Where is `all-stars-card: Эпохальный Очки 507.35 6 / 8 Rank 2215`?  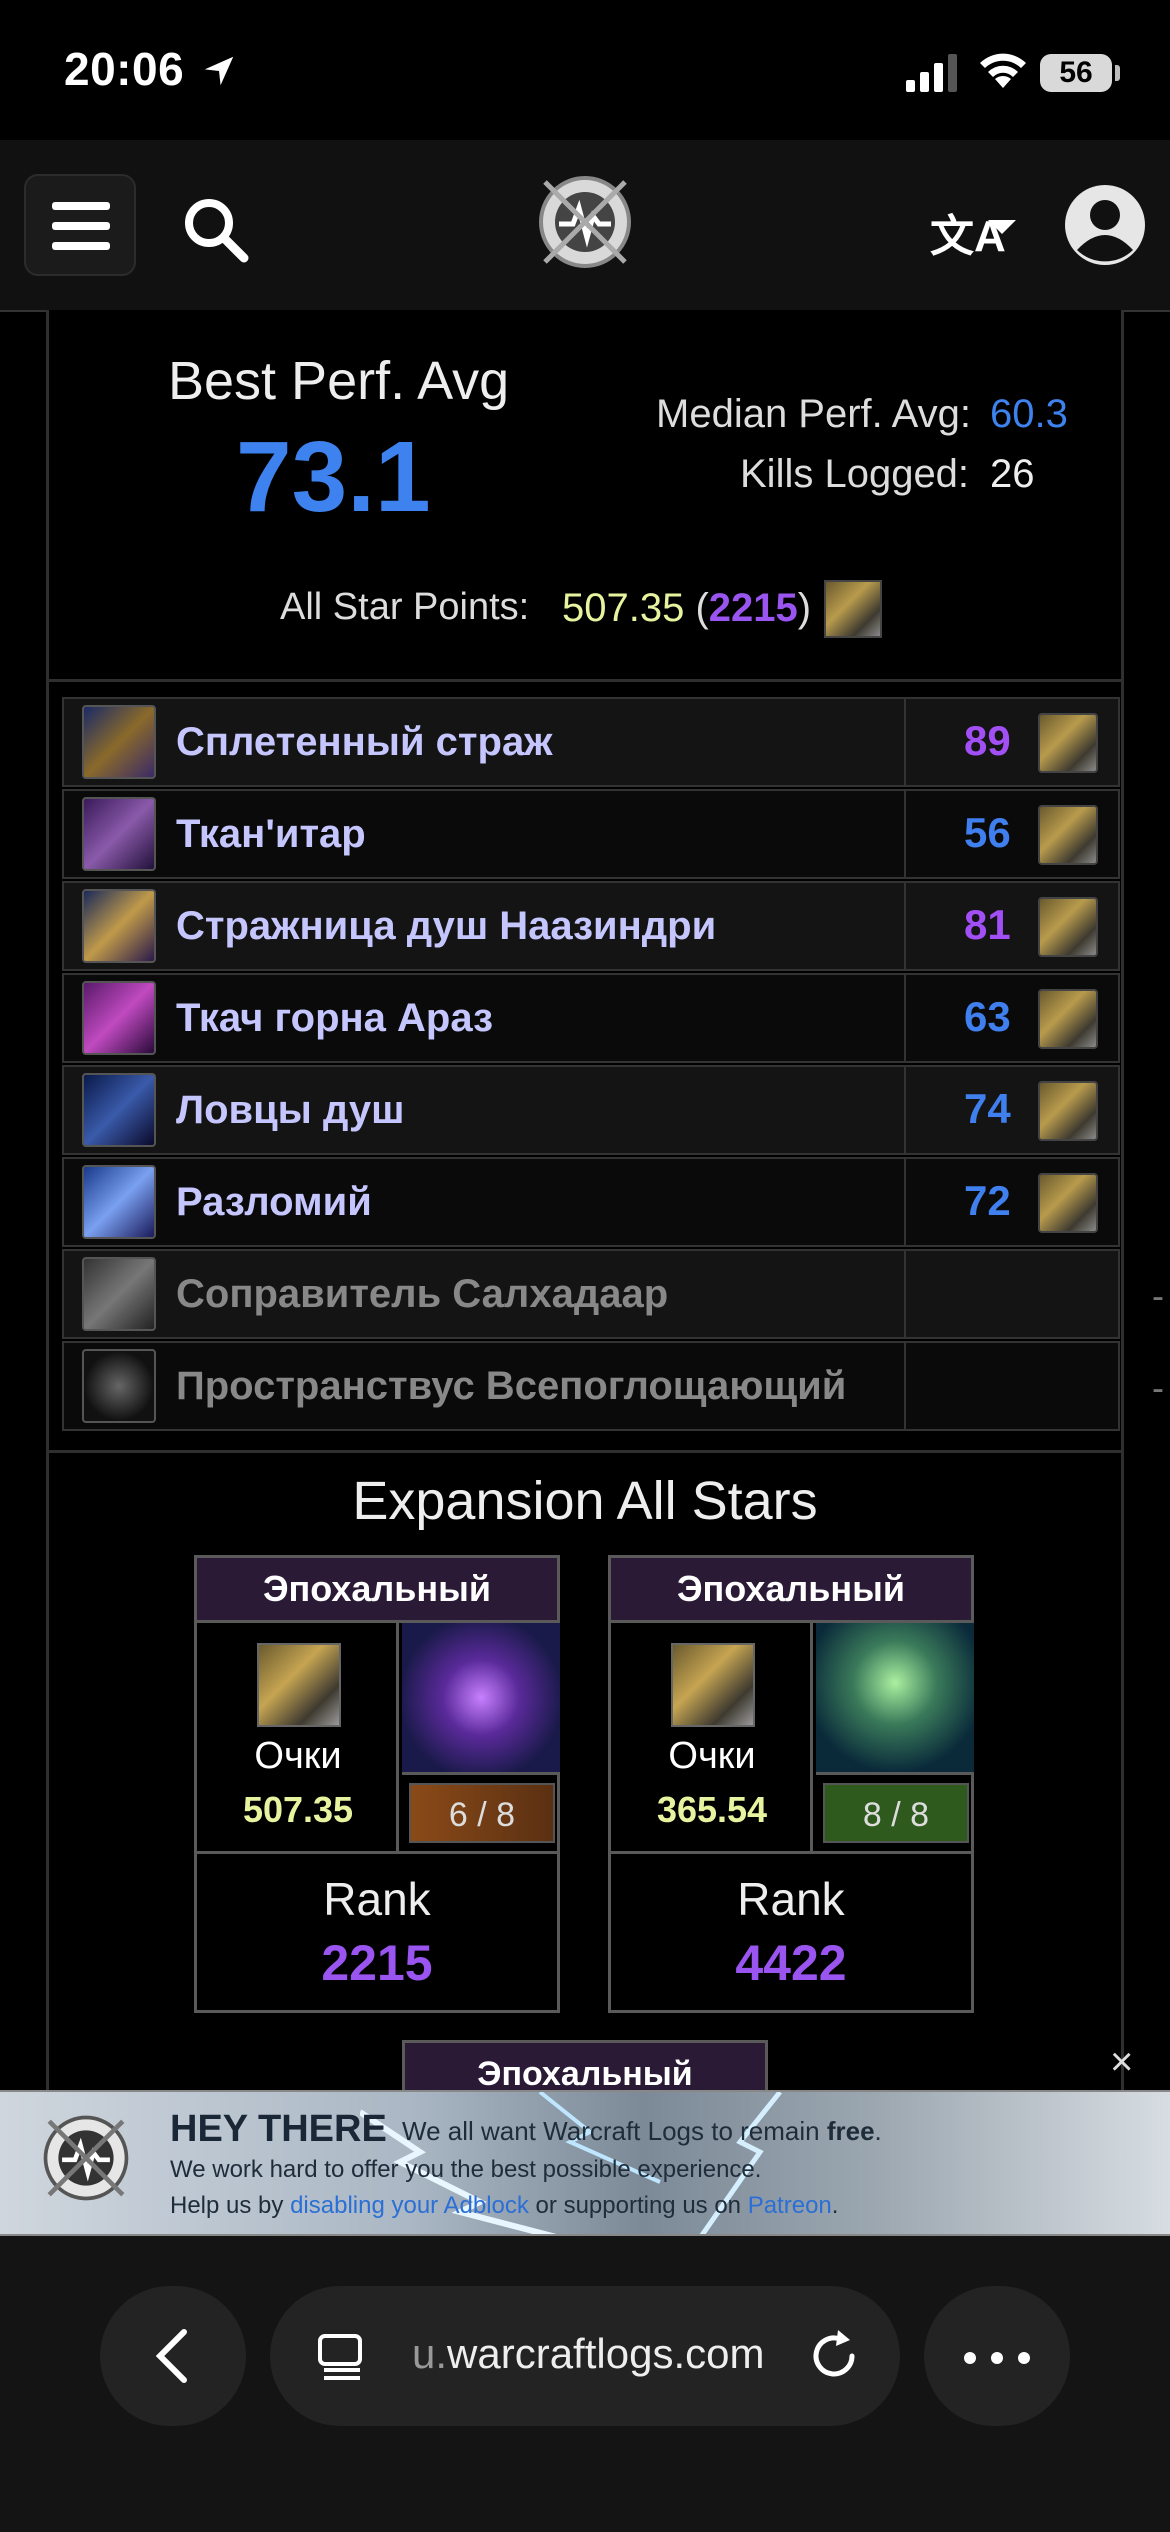
all-stars-card: Эпохальный Очки 507.35 6 / 8 Rank 2215 is located at coordinates (377, 1784).